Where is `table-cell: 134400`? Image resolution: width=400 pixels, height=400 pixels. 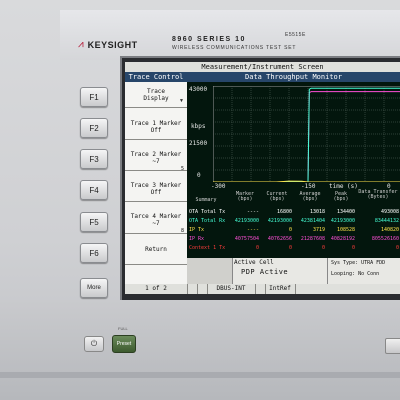
table-cell: 134400 is located at coordinates (345, 212).